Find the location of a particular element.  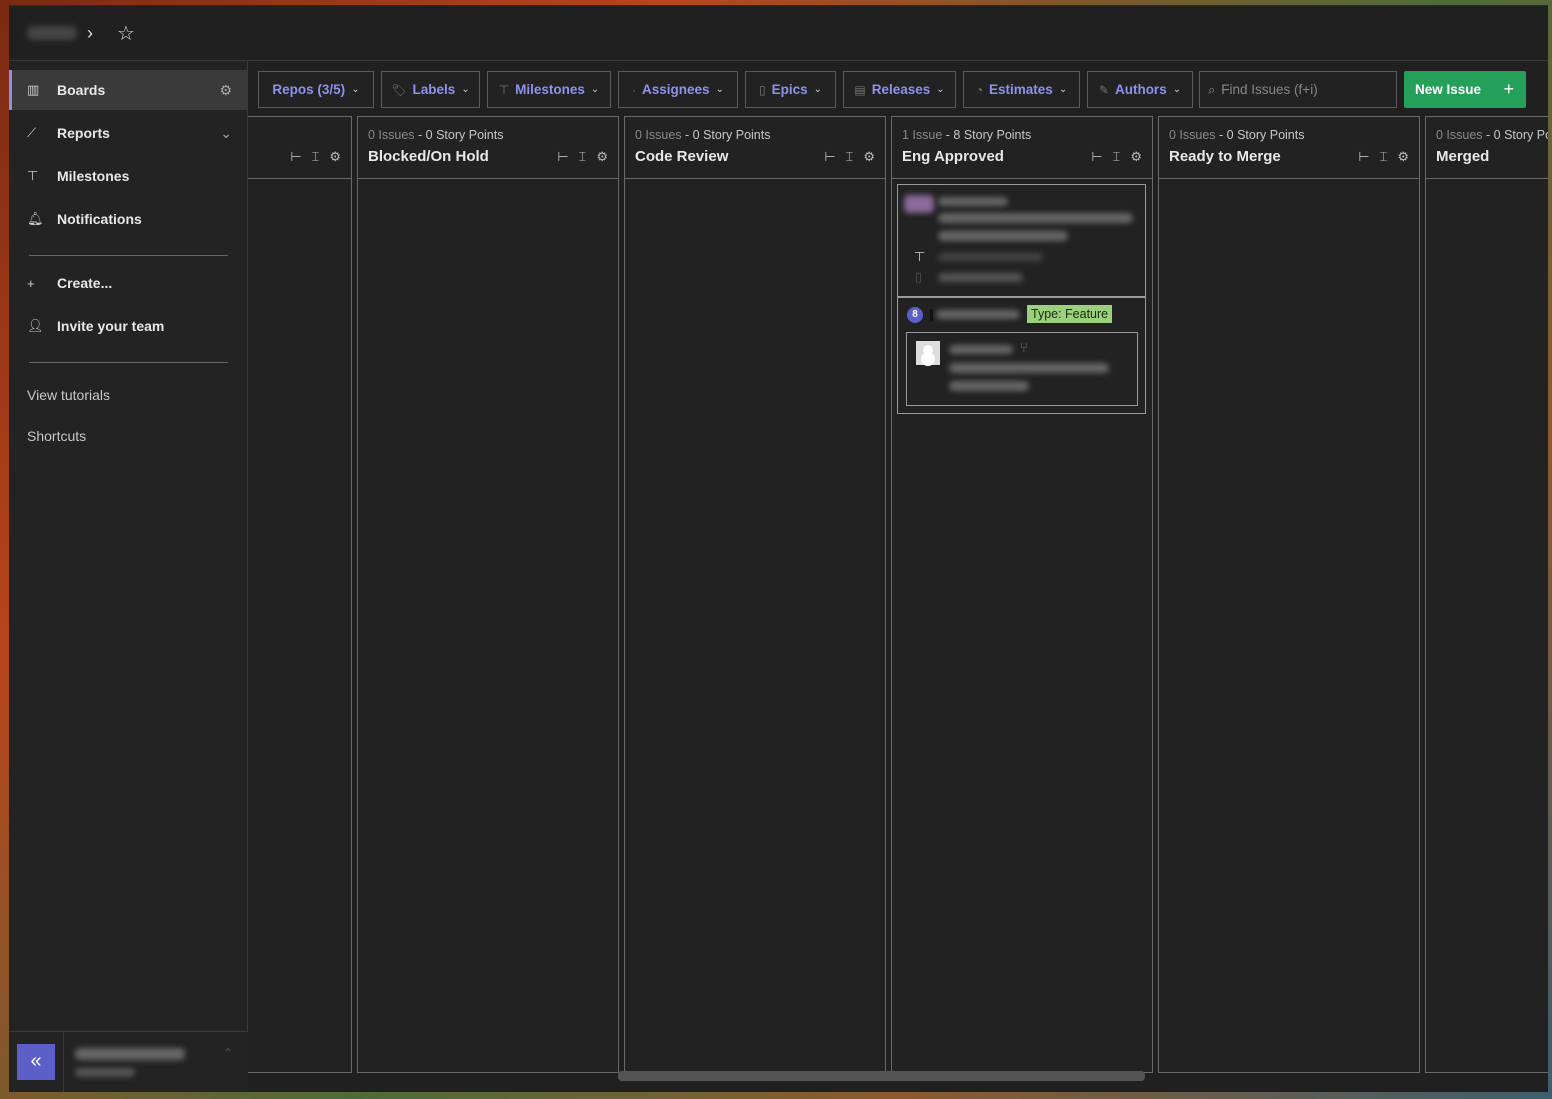

org-name-blurred is located at coordinates (52, 33).